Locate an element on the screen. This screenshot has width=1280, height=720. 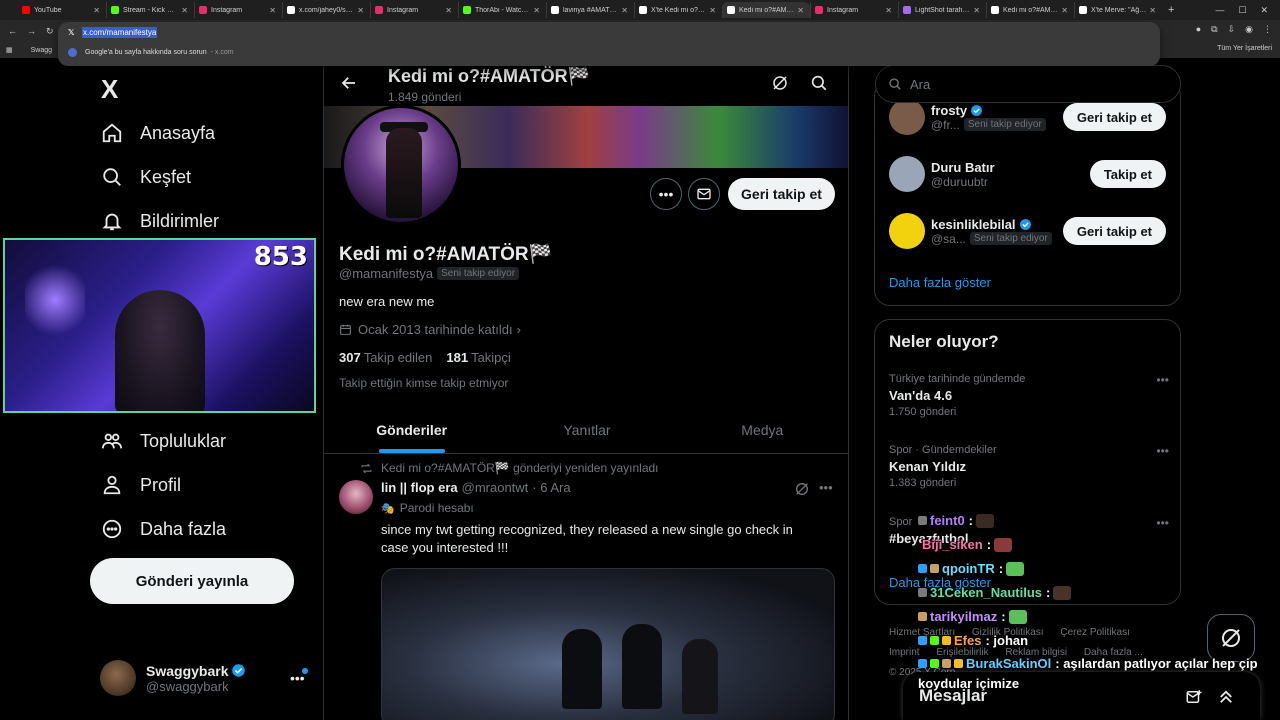
tweet-author-name: lin || flop era is located at coordinates (419, 487).